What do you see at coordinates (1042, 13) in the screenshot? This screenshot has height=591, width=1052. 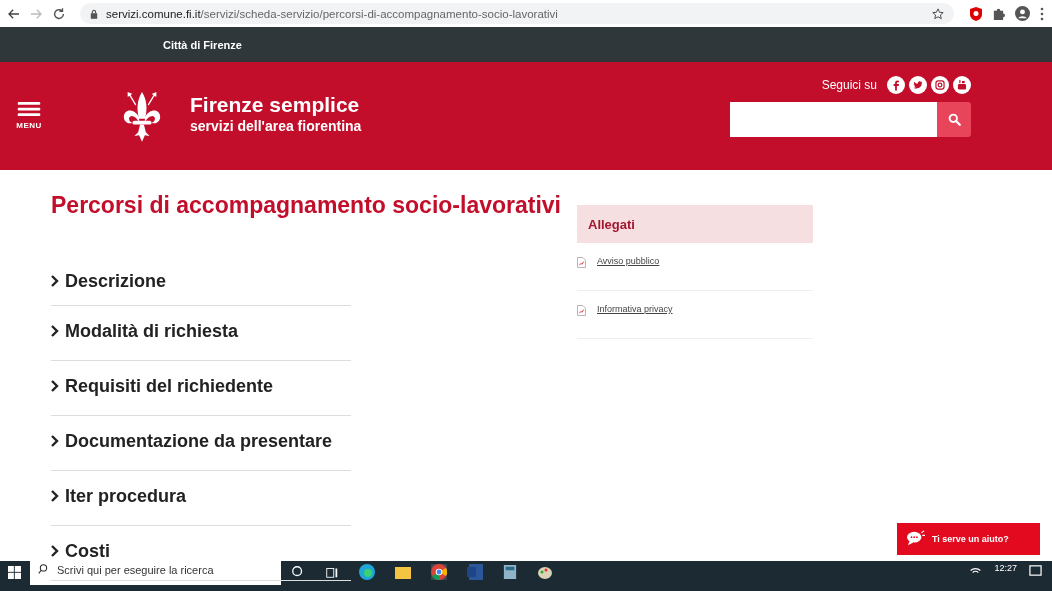 I see `more-icon` at bounding box center [1042, 13].